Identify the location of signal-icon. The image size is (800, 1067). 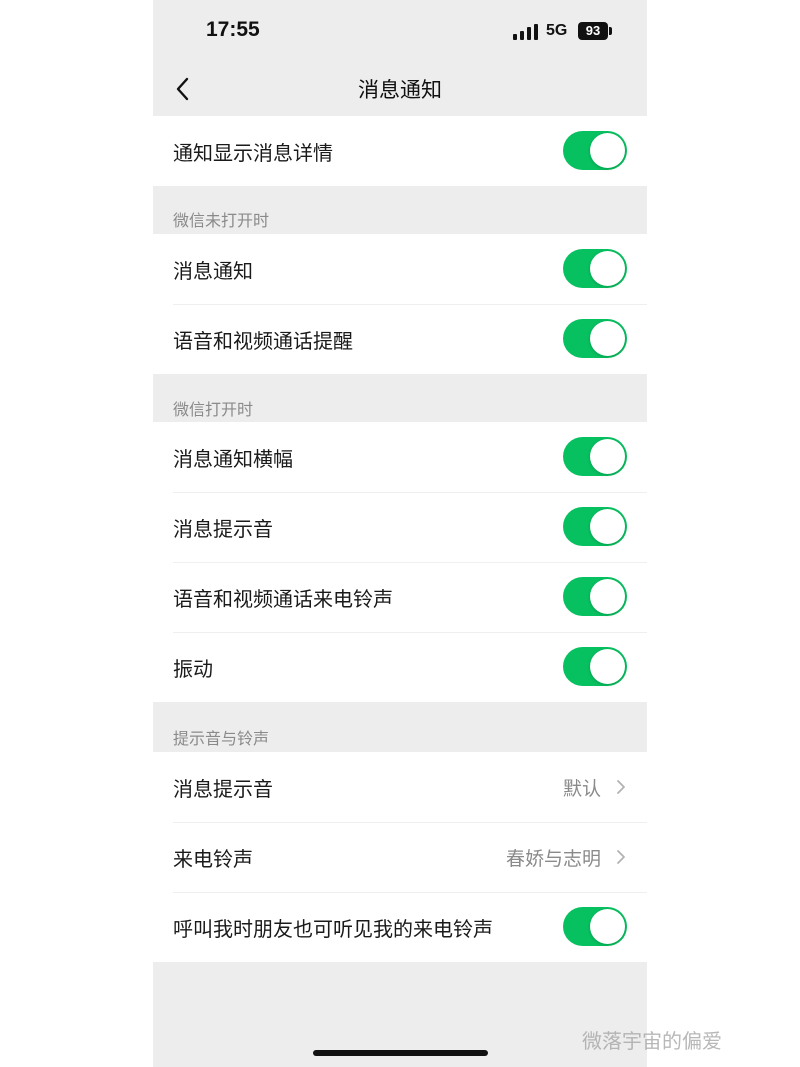
(525, 32).